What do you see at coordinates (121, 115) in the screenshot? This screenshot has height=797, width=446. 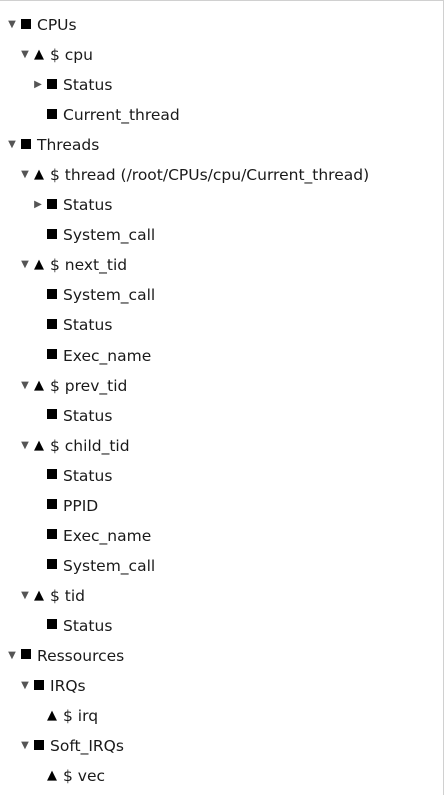 I see `tree-node-label: Current_thread` at bounding box center [121, 115].